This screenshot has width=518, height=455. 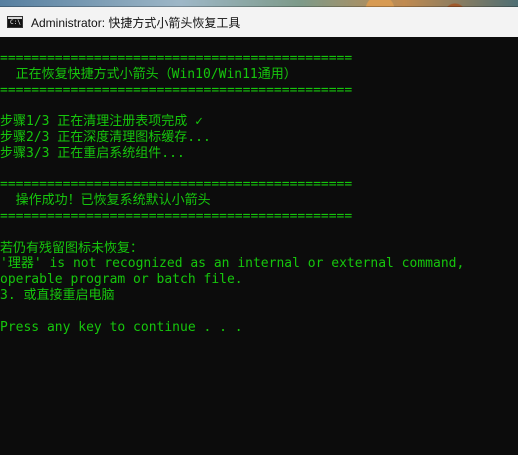 I want to click on window-title: Administrator: 快捷方式小箭头恢复工具, so click(x=136, y=22).